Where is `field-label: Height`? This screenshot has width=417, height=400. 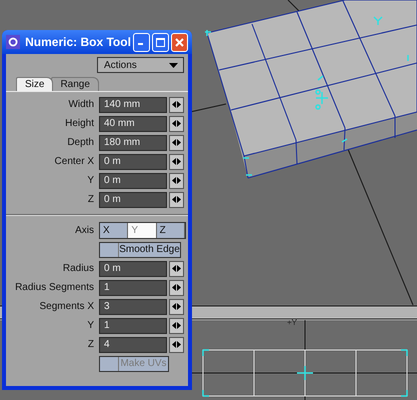 field-label: Height is located at coordinates (79, 123).